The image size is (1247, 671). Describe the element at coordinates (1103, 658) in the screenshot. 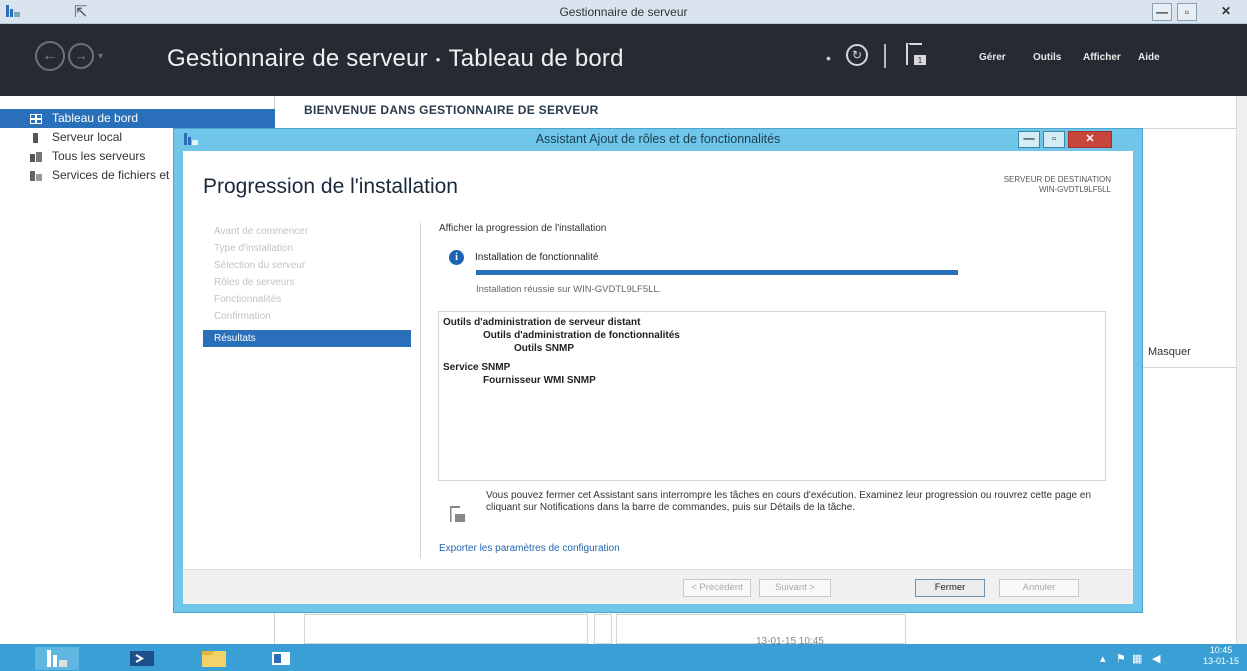

I see `tray-expand-icon: ▴` at that location.